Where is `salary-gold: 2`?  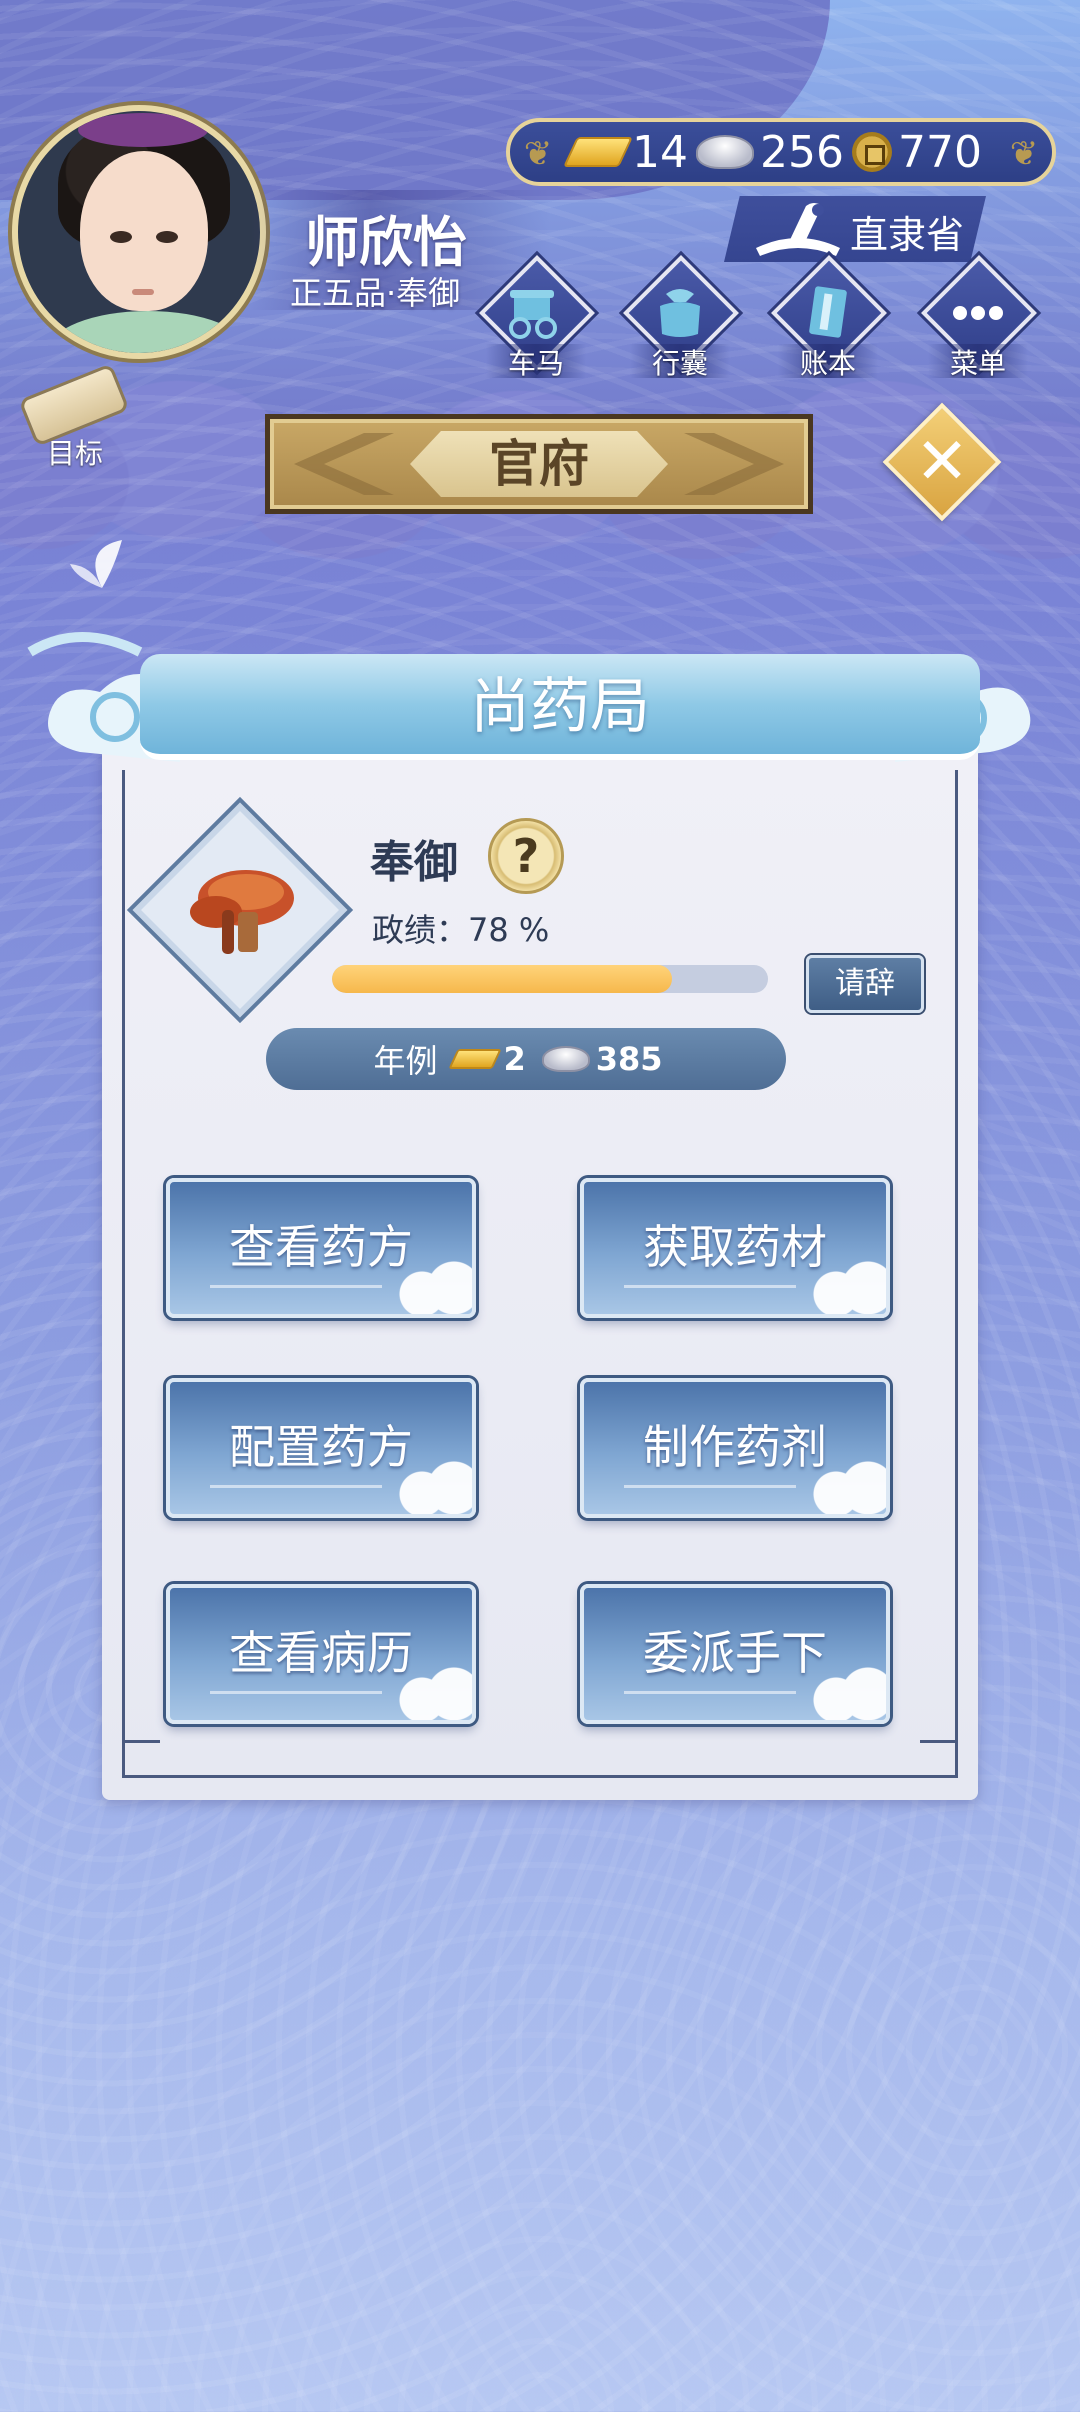
salary-gold: 2 is located at coordinates (514, 1059).